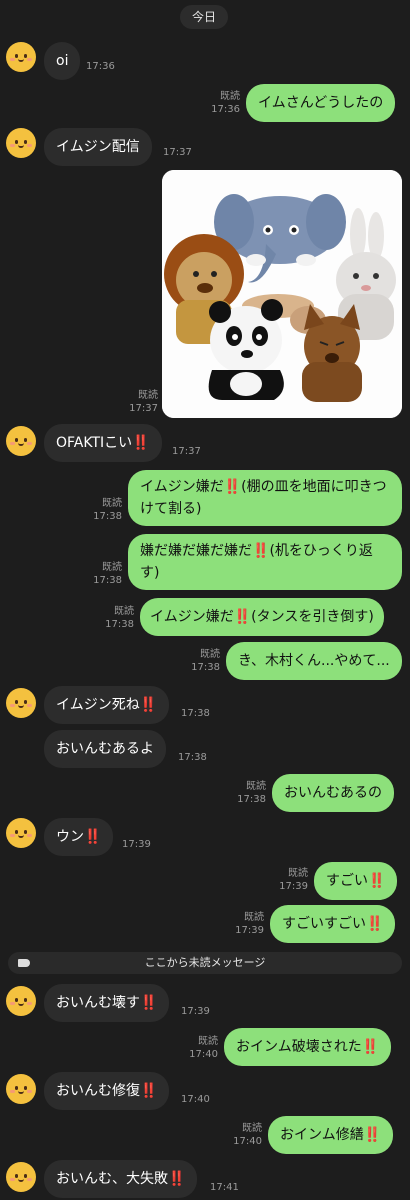 This screenshot has width=410, height=1200. Describe the element at coordinates (224, 1187) in the screenshot. I see `message-time: 17:41` at that location.